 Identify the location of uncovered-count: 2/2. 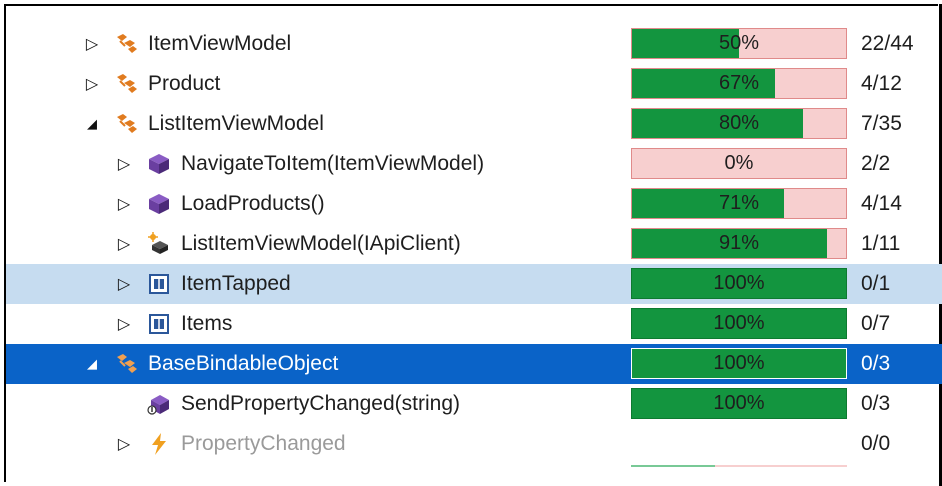
(876, 163).